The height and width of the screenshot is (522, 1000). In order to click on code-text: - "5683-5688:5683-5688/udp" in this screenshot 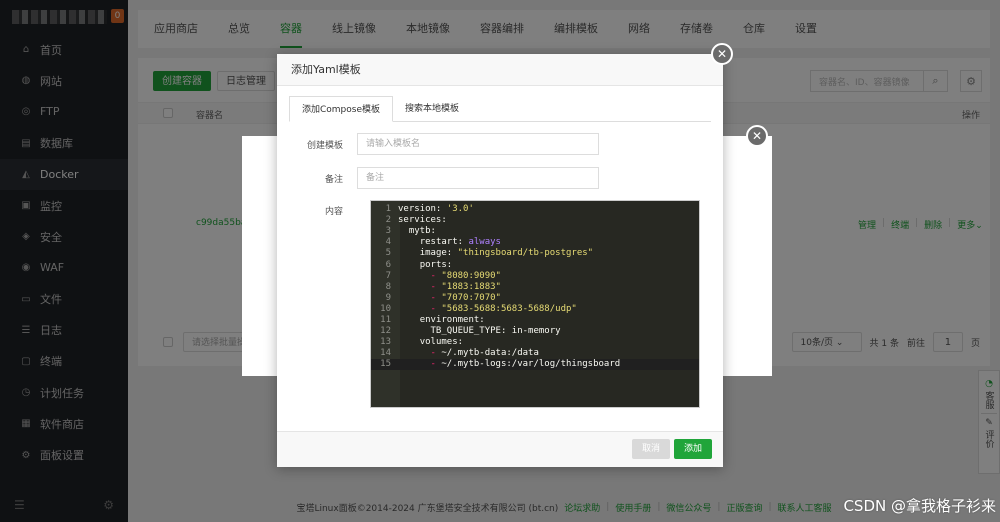, I will do `click(503, 308)`.